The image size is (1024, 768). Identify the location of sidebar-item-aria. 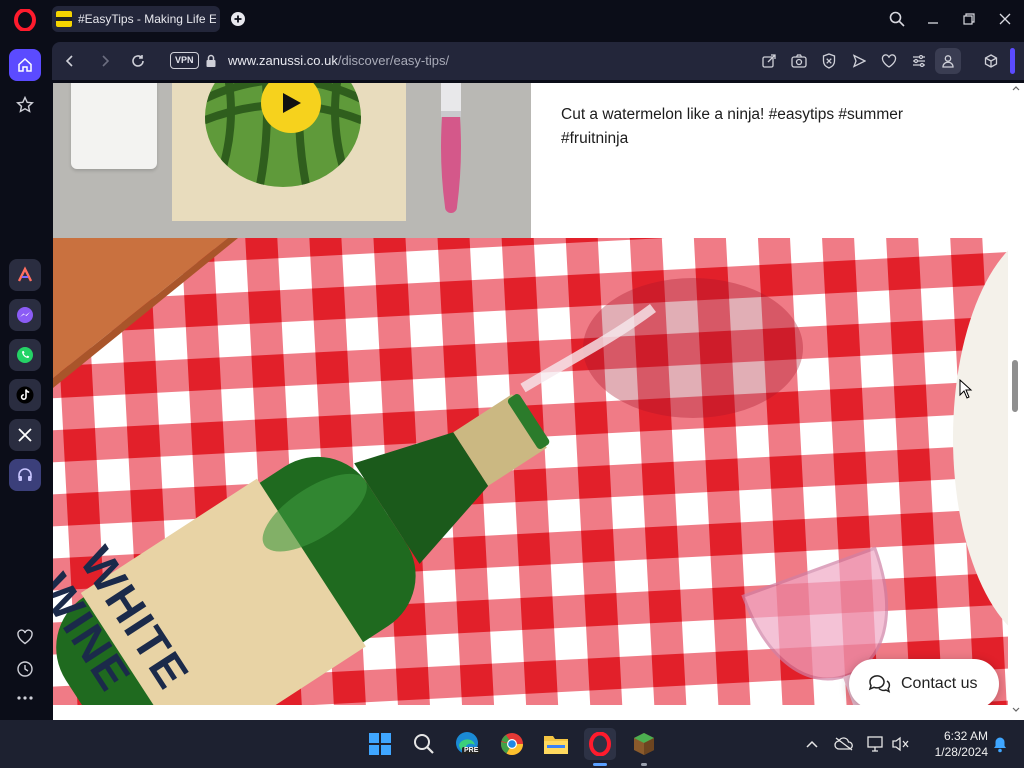
(25, 275).